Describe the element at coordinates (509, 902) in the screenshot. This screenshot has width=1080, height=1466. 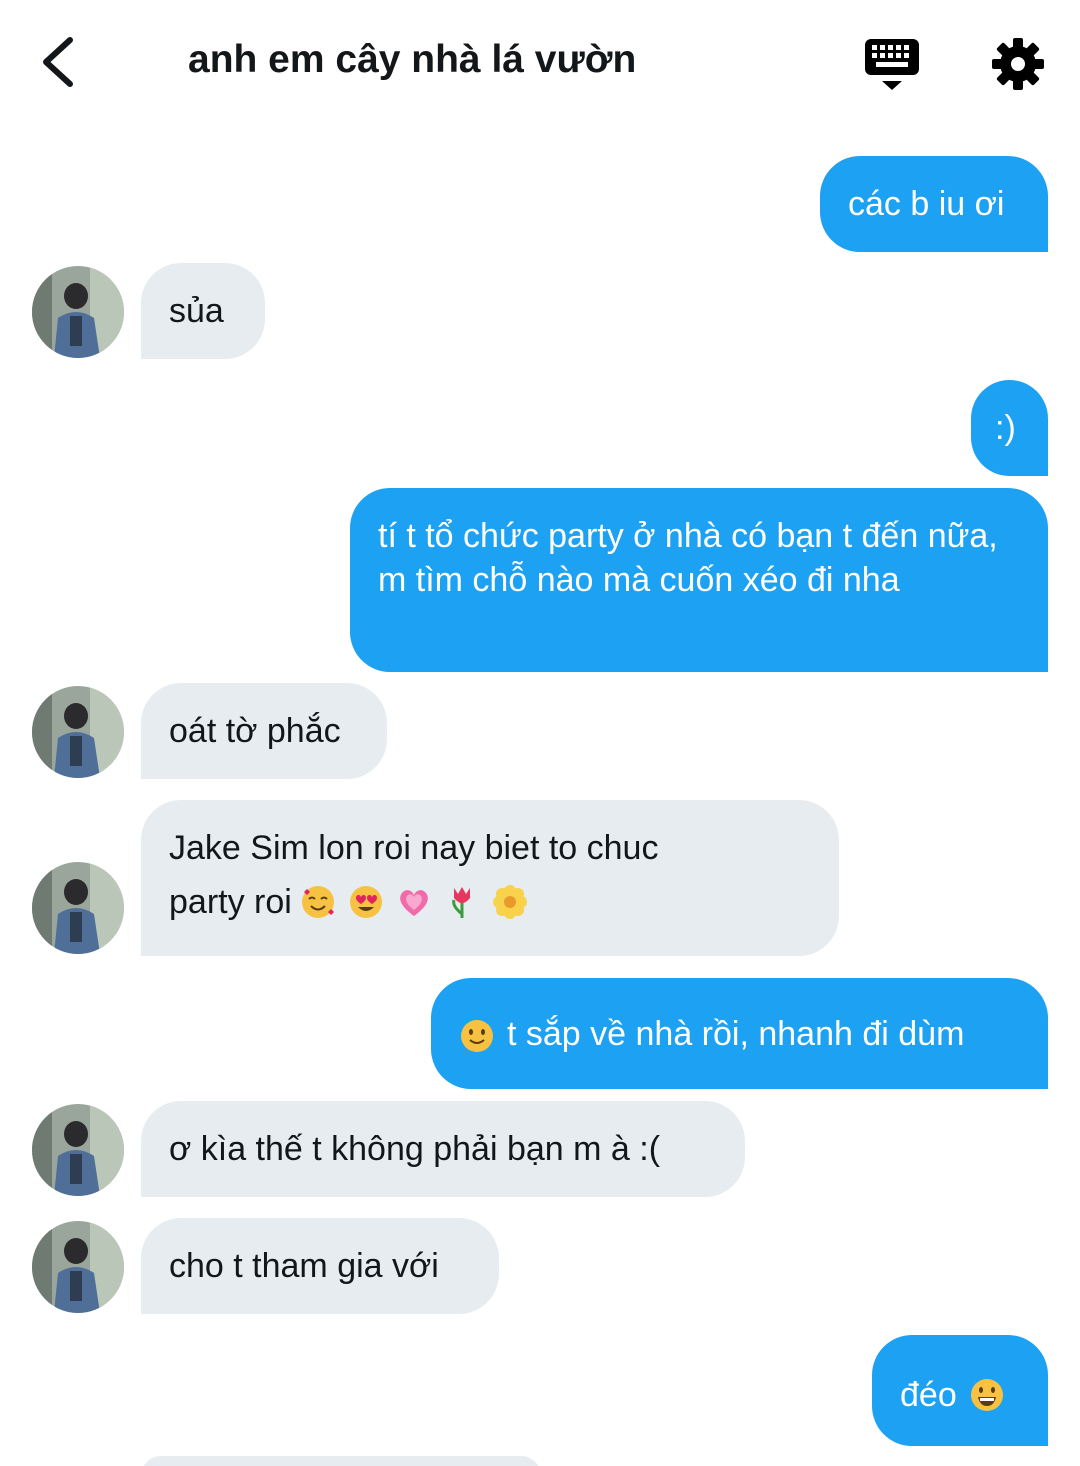
I see `blossom-icon` at that location.